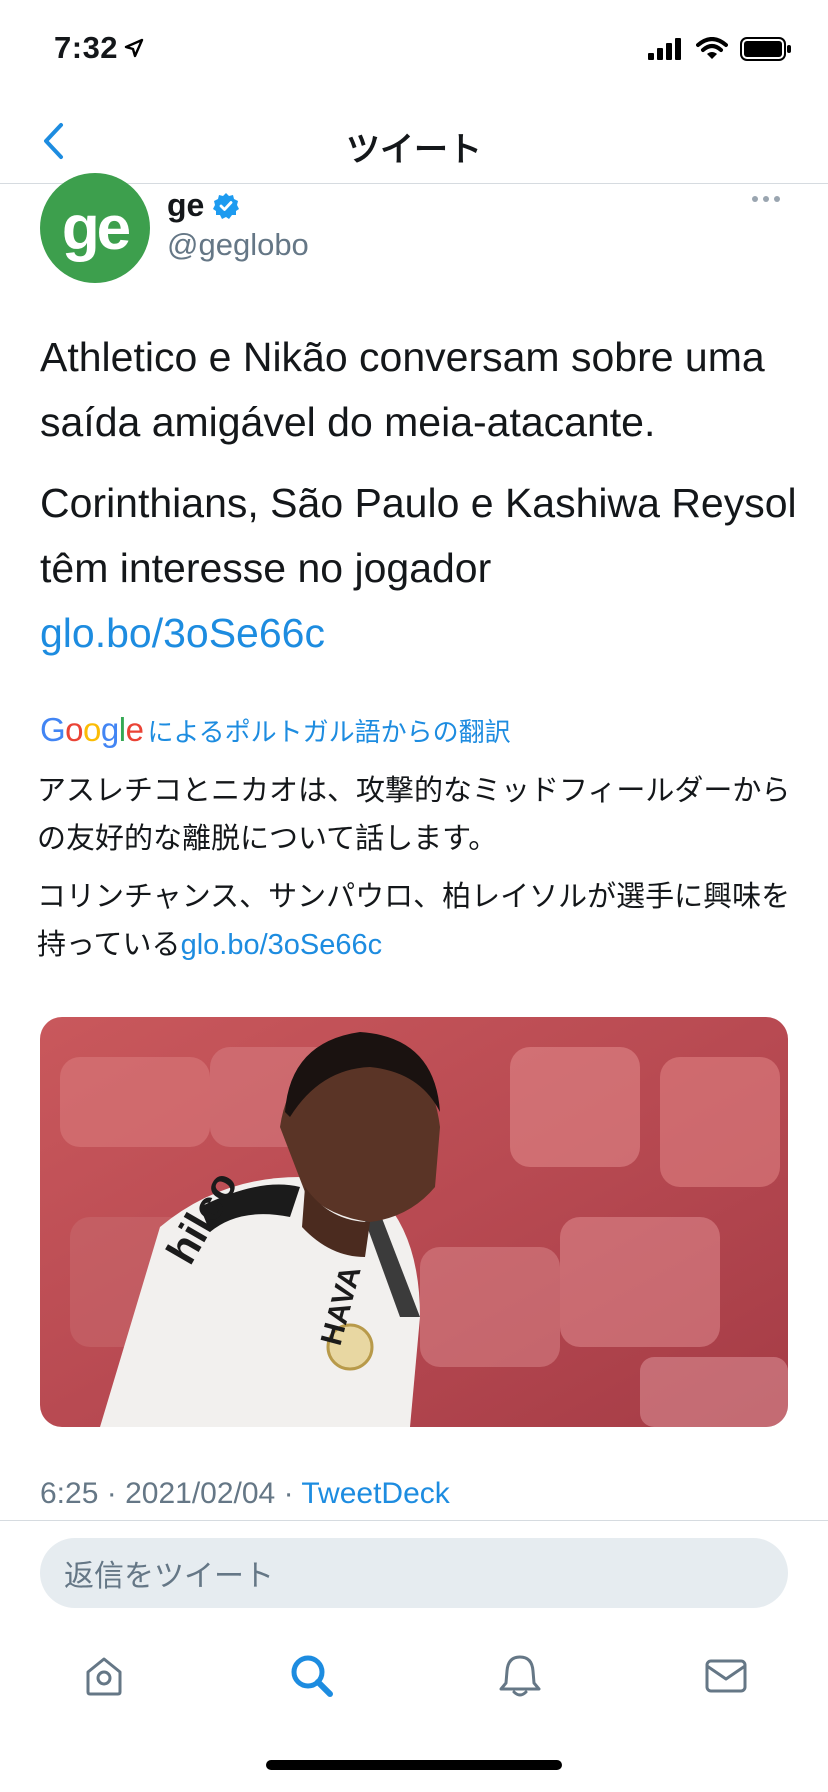 The image size is (828, 1792). I want to click on home-indicator, so click(414, 1765).